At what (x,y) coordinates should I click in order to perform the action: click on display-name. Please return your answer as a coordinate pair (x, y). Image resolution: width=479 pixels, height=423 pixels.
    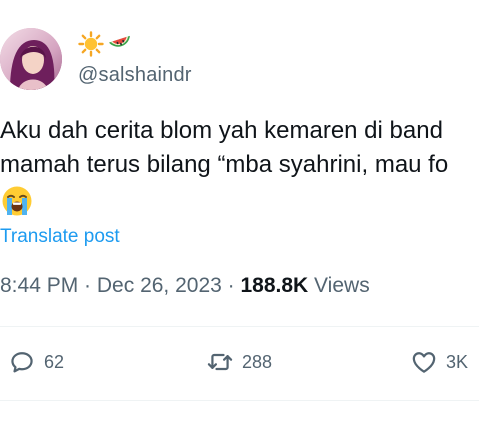
    Looking at the image, I should click on (106, 44).